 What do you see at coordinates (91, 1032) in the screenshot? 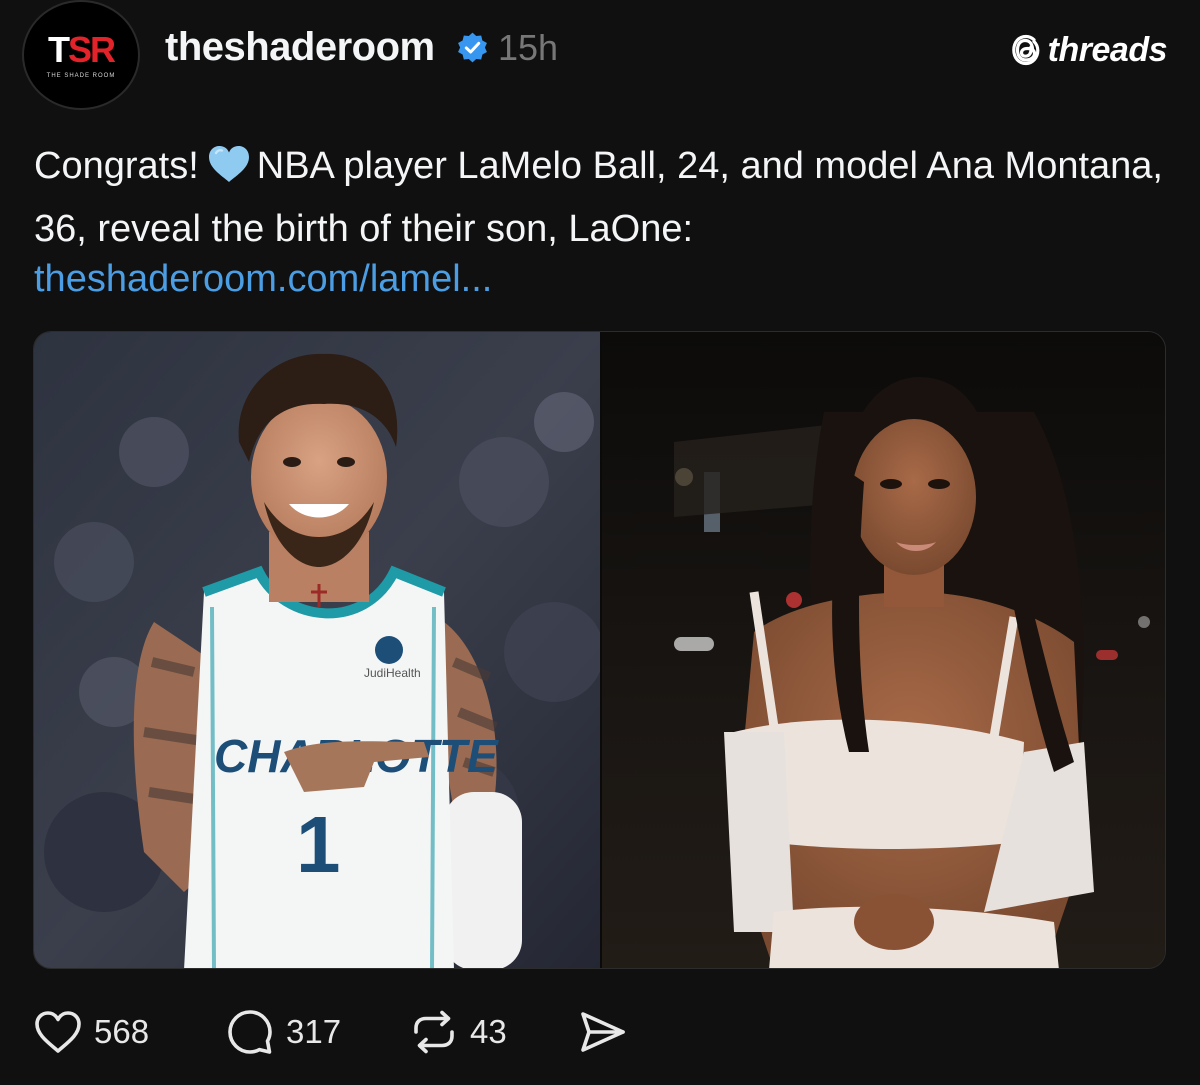
I see `like-button: 568` at bounding box center [91, 1032].